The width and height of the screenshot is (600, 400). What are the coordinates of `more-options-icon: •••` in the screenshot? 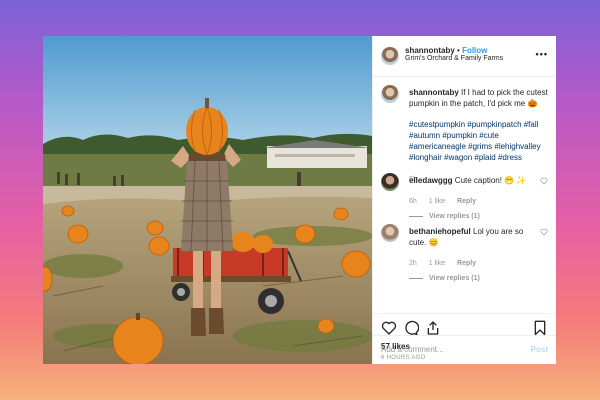 It's located at (542, 54).